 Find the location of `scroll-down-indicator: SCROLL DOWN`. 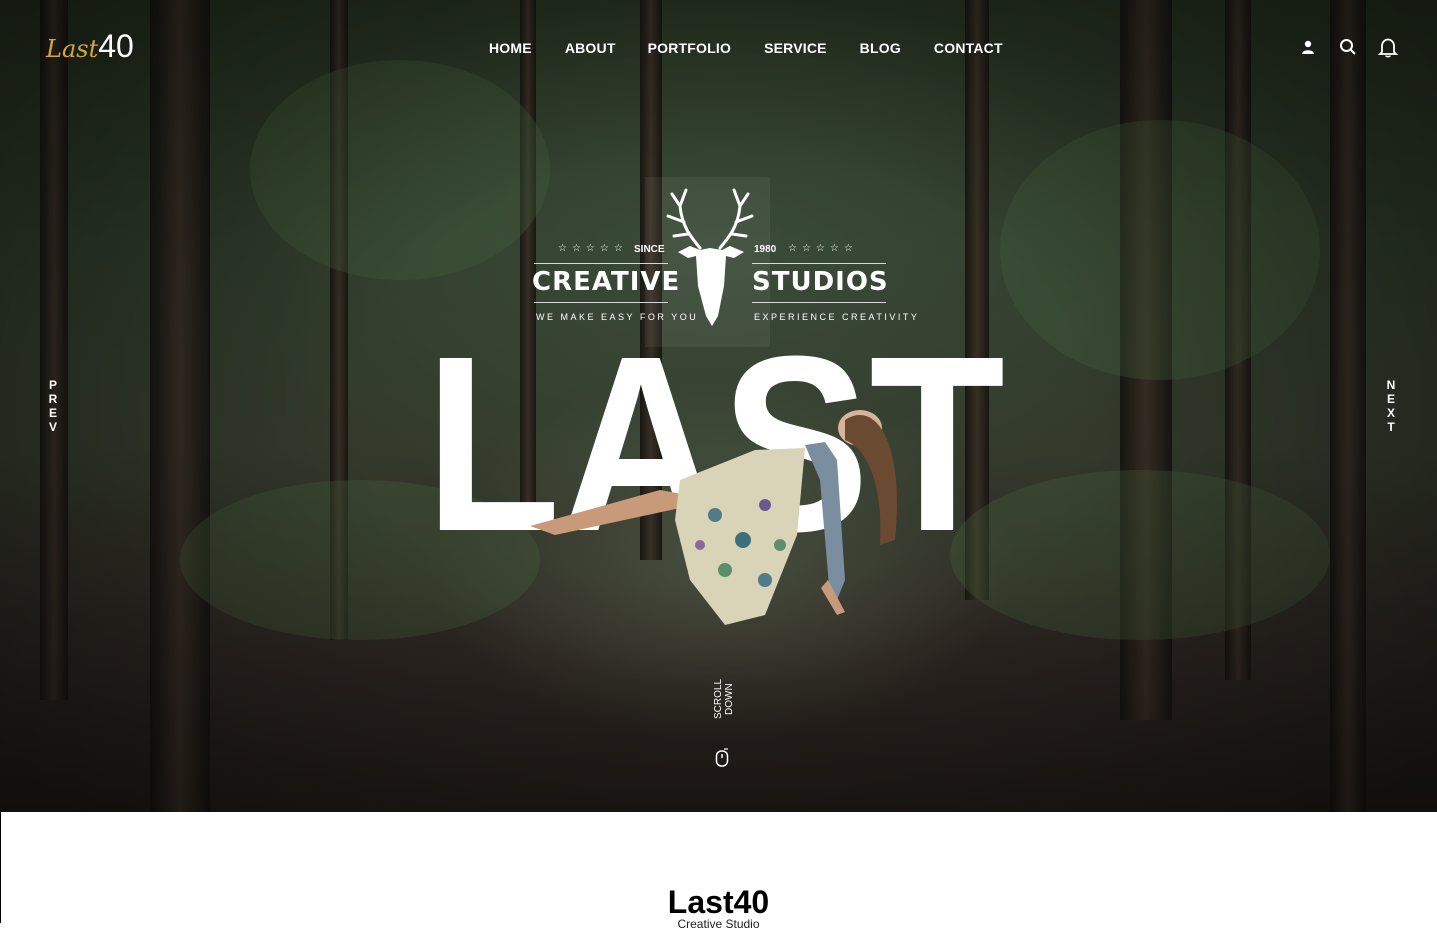

scroll-down-indicator: SCROLL DOWN is located at coordinates (724, 719).